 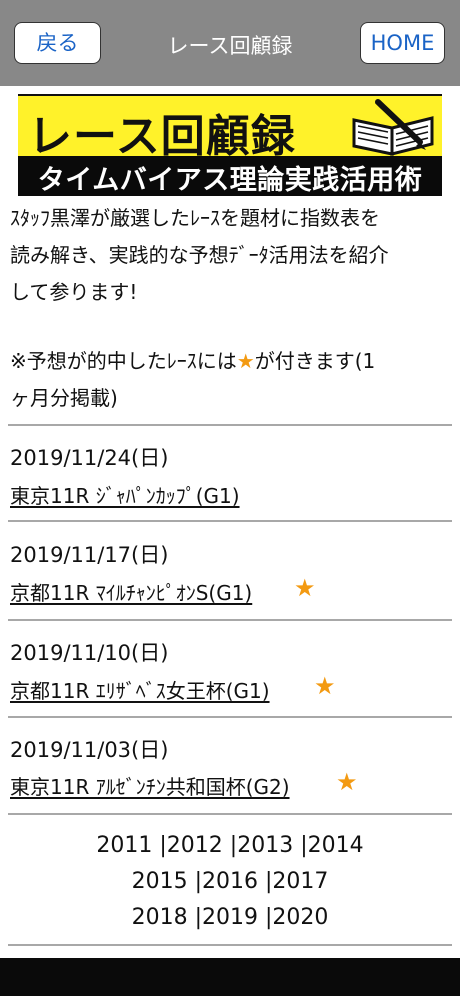 I want to click on notice-line: ※予想が的中したﾚｰｽには★が付きます(1, so click(x=230, y=361).